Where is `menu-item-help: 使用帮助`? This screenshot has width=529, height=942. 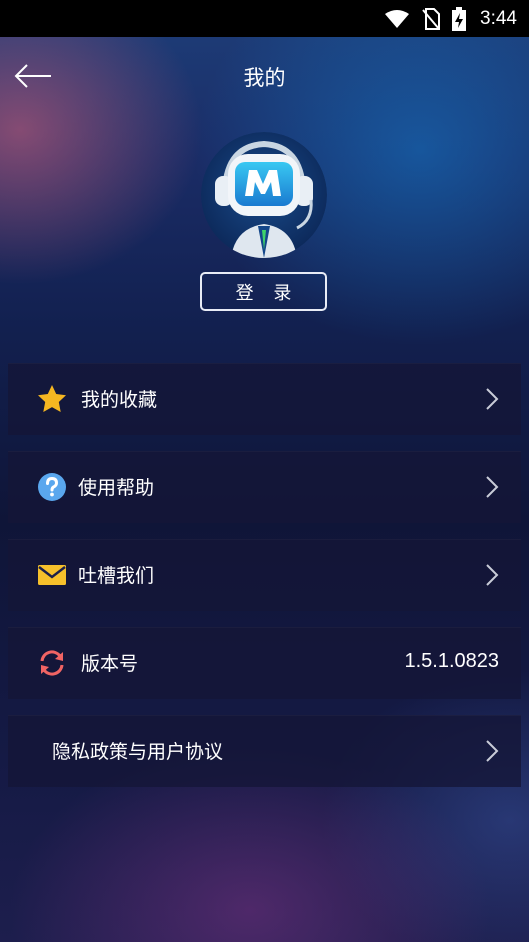
menu-item-help: 使用帮助 is located at coordinates (264, 487).